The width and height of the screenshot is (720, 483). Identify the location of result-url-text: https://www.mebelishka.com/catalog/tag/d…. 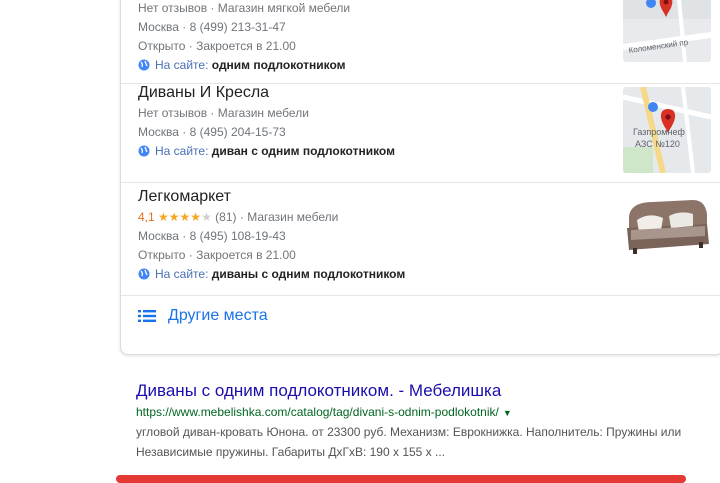
(317, 412).